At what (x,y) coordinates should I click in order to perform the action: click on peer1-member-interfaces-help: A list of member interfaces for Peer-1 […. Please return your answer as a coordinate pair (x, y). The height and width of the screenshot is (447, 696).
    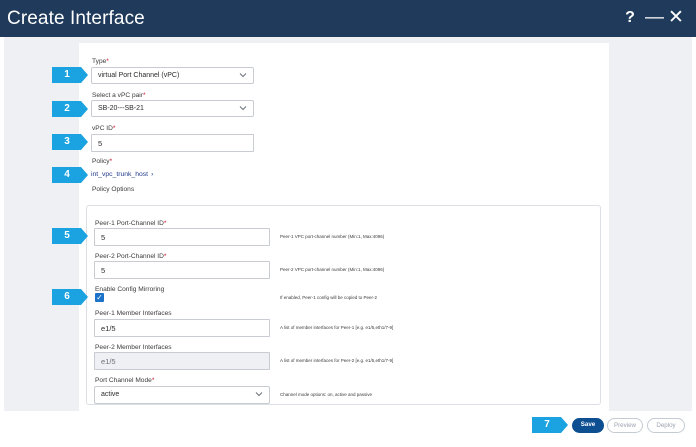
    Looking at the image, I should click on (337, 327).